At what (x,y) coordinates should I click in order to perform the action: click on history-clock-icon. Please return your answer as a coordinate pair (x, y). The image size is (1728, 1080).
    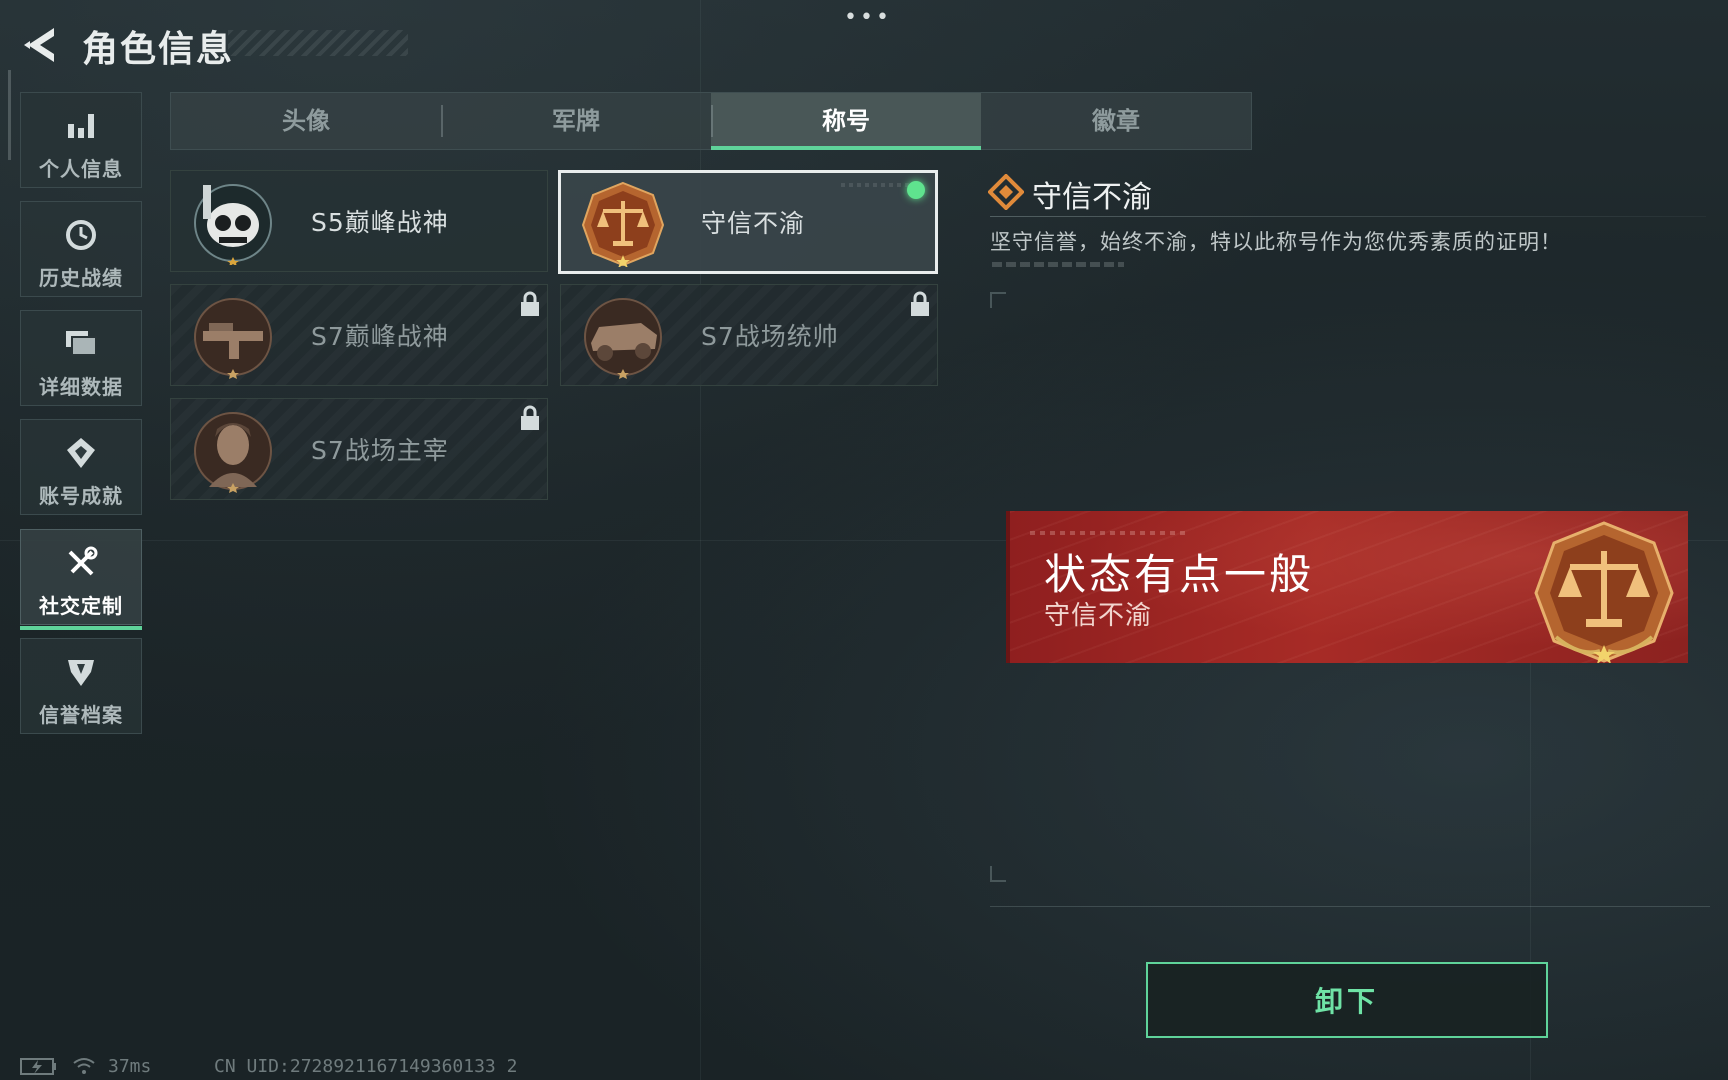
    Looking at the image, I should click on (81, 235).